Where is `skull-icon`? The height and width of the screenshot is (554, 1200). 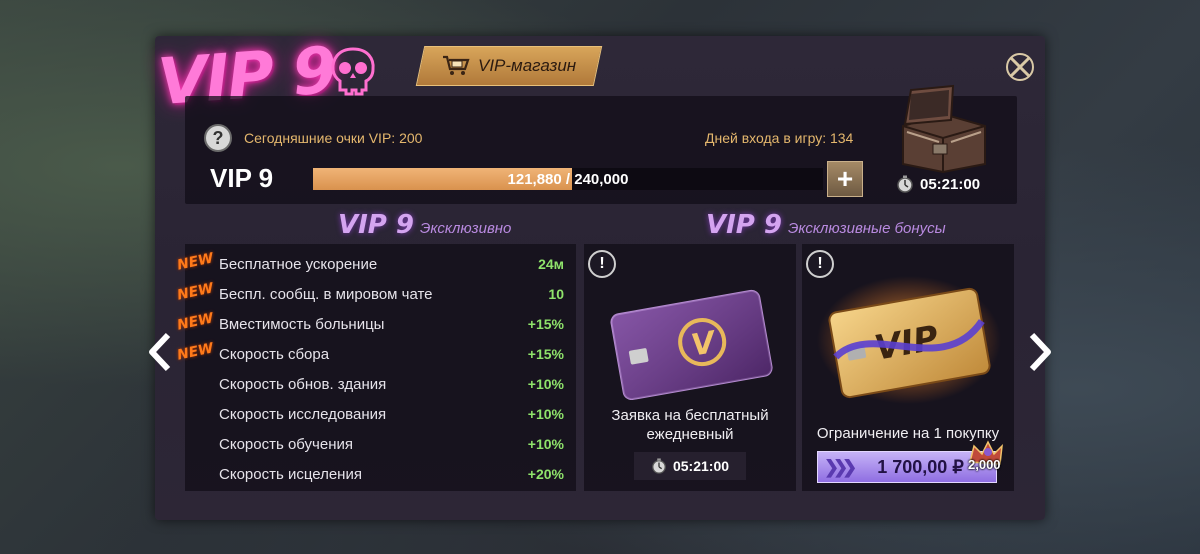
skull-icon is located at coordinates (353, 71).